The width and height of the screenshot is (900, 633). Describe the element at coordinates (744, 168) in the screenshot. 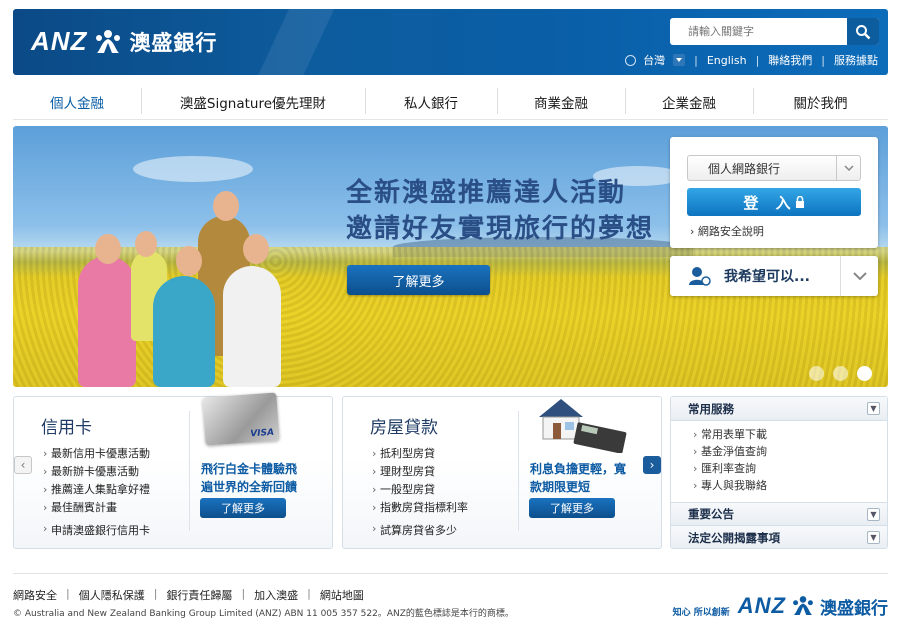

I see `login-type-value: 個人網路銀行` at that location.